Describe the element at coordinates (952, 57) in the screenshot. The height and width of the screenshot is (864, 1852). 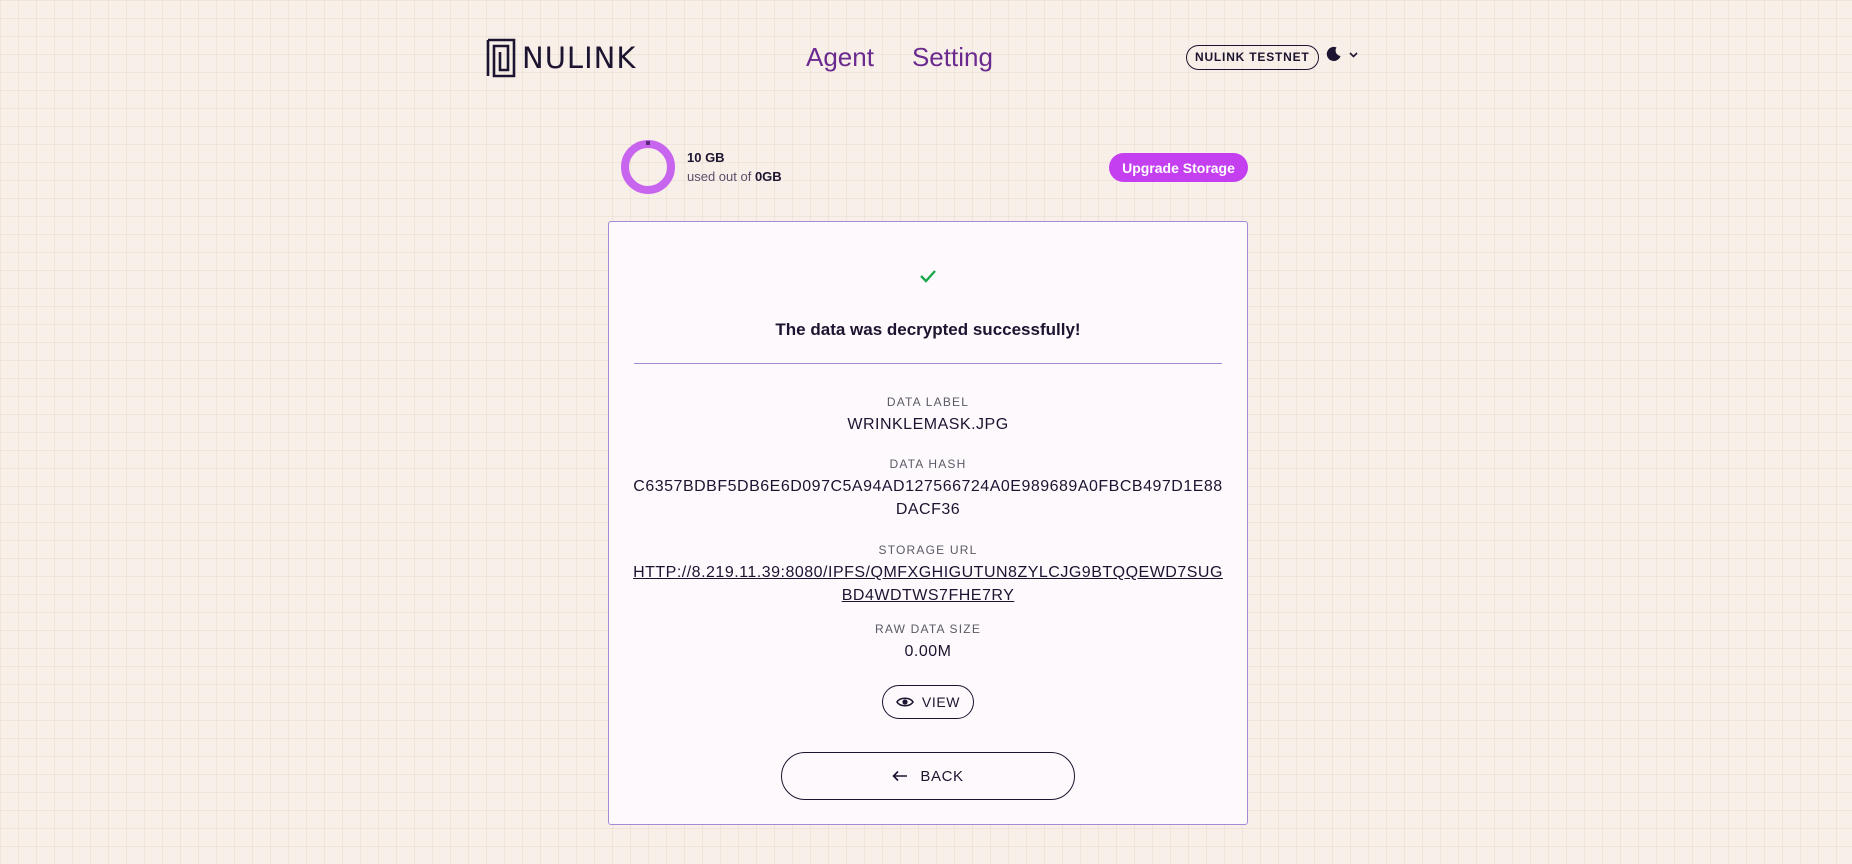
I see `nav-setting: Setting` at that location.